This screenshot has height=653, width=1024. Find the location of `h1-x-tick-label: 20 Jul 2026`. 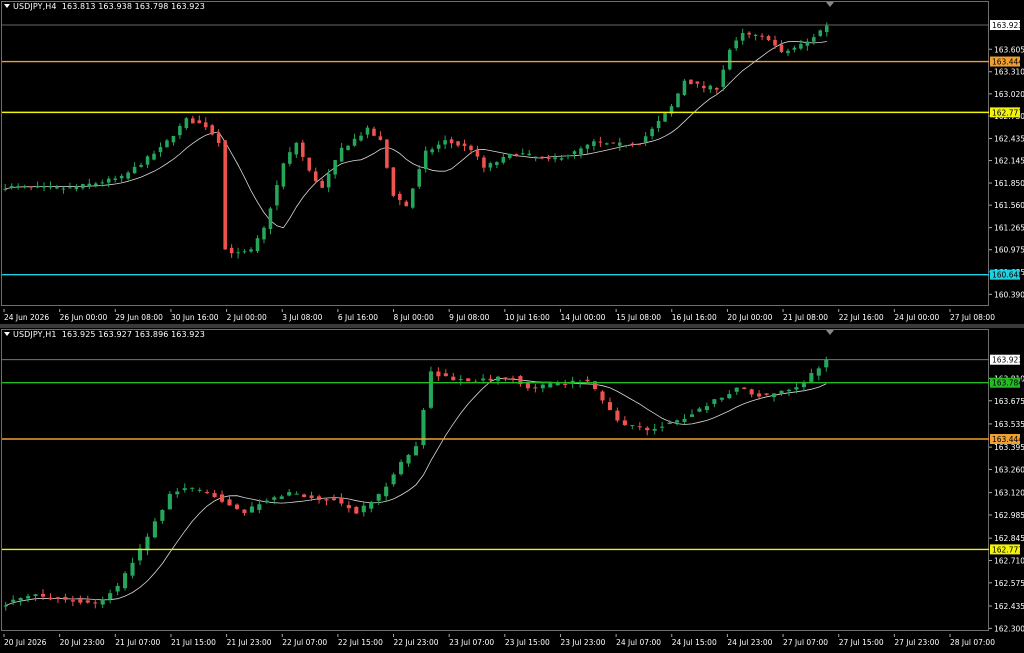

h1-x-tick-label: 20 Jul 2026 is located at coordinates (25, 642).